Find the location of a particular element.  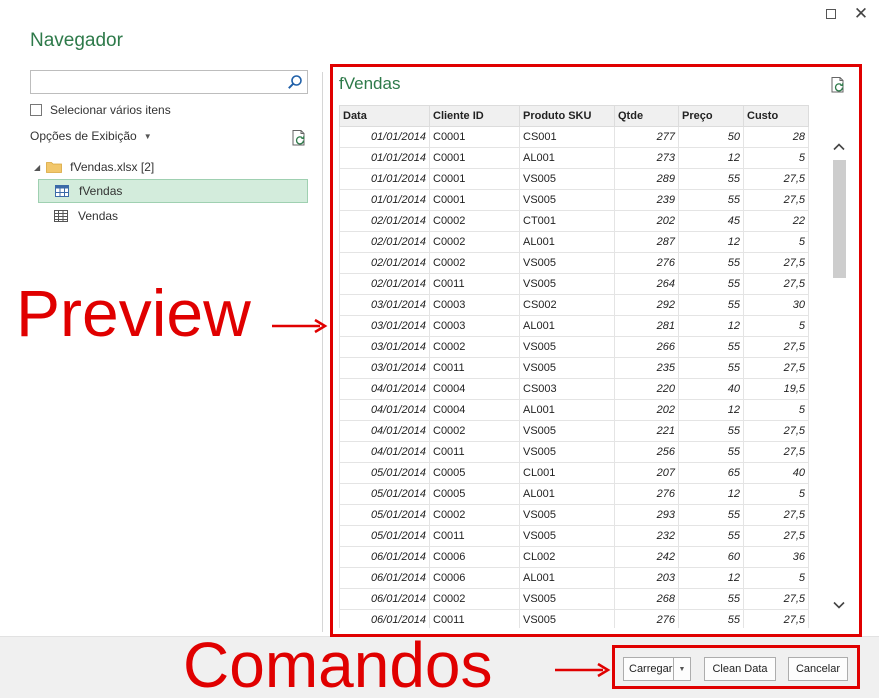

display-options-dropdown: Opções de Exibição ▼ is located at coordinates (91, 136).